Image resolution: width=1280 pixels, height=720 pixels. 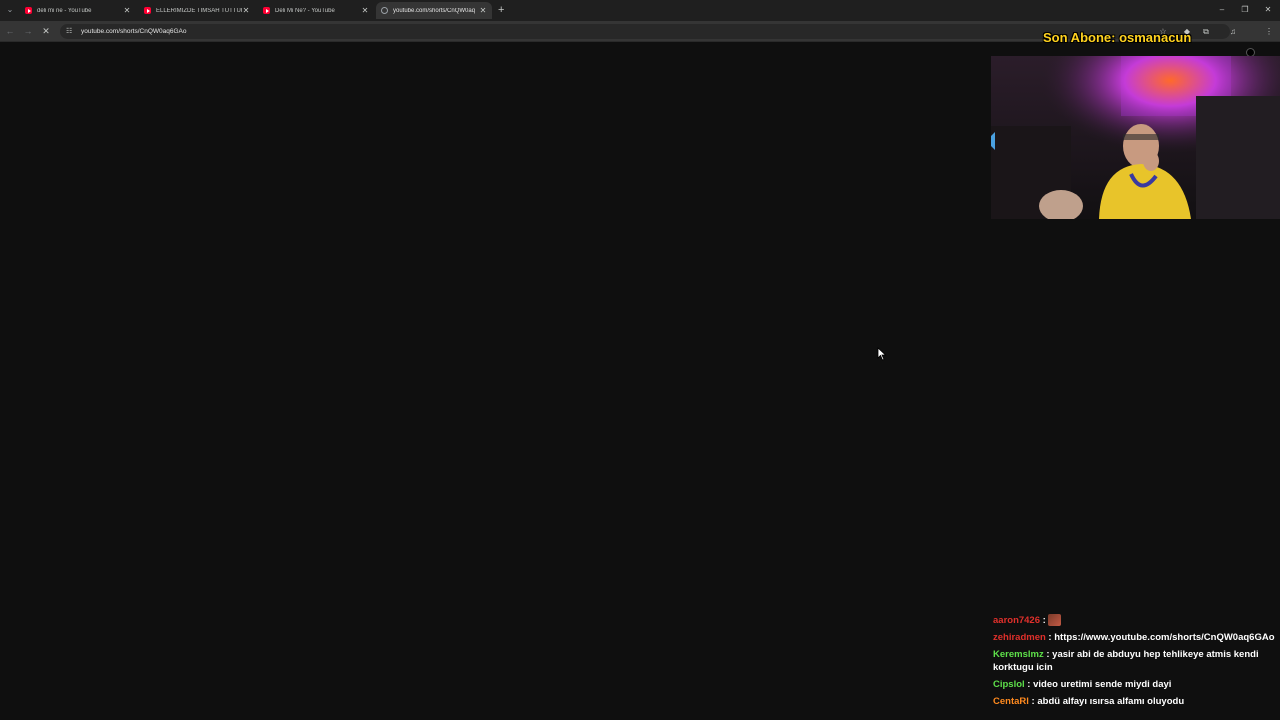 I want to click on tab-2: ELLERİMİZDE TİMSAH TUTTUK ✕, so click(x=197, y=10).